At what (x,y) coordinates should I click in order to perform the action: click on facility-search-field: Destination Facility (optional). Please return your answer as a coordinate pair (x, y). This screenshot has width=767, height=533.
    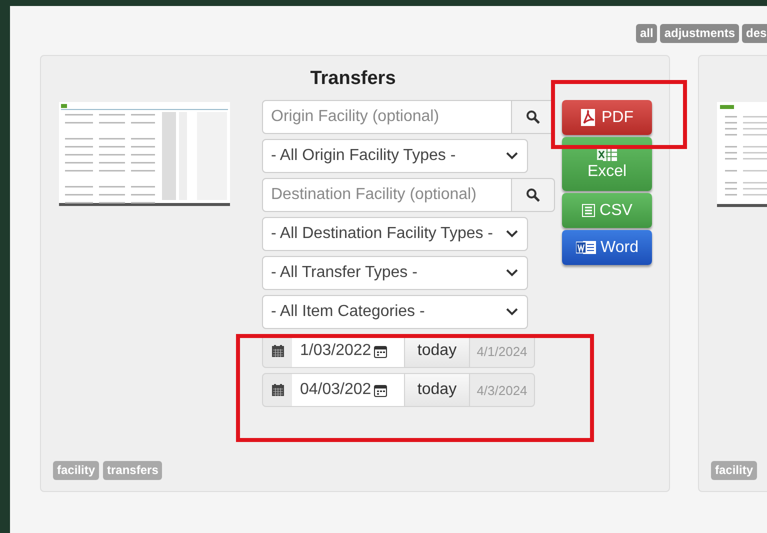
    Looking at the image, I should click on (387, 195).